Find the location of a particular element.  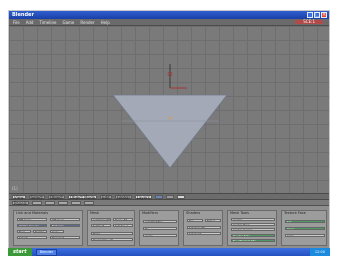

object-center-dot is located at coordinates (170, 118).